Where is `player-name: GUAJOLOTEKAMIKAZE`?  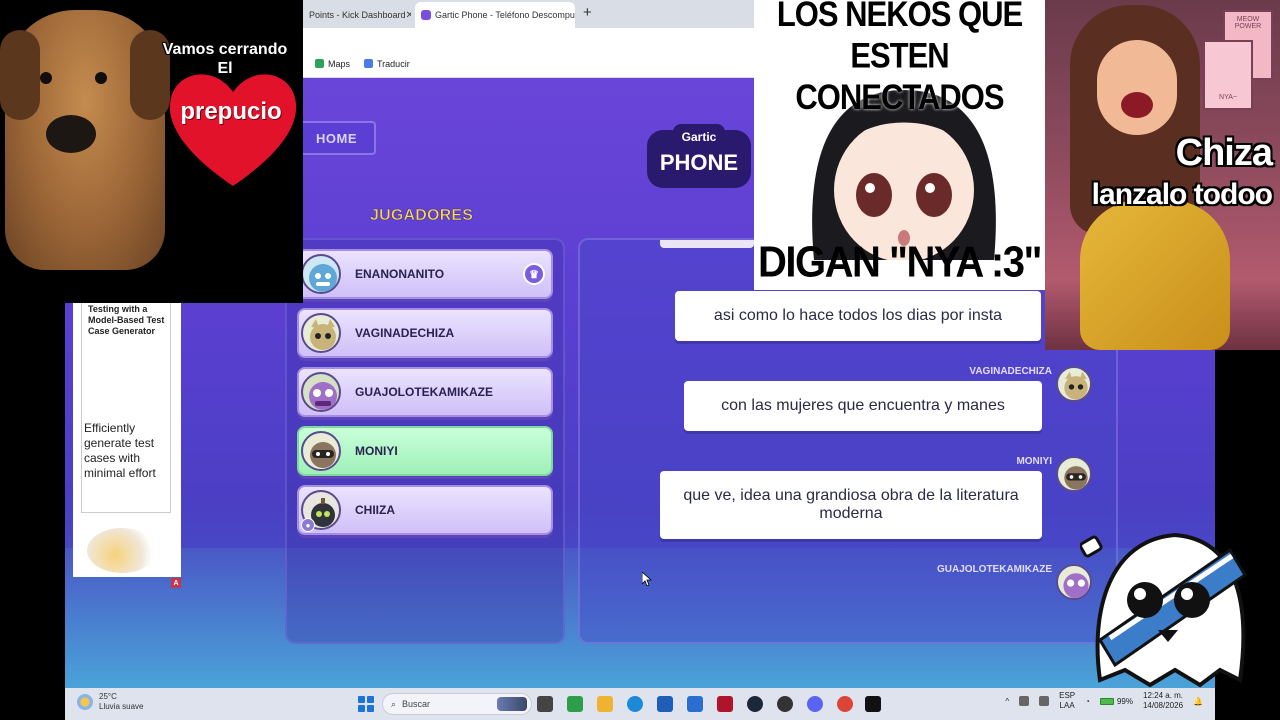
player-name: GUAJOLOTEKAMIKAZE is located at coordinates (424, 392).